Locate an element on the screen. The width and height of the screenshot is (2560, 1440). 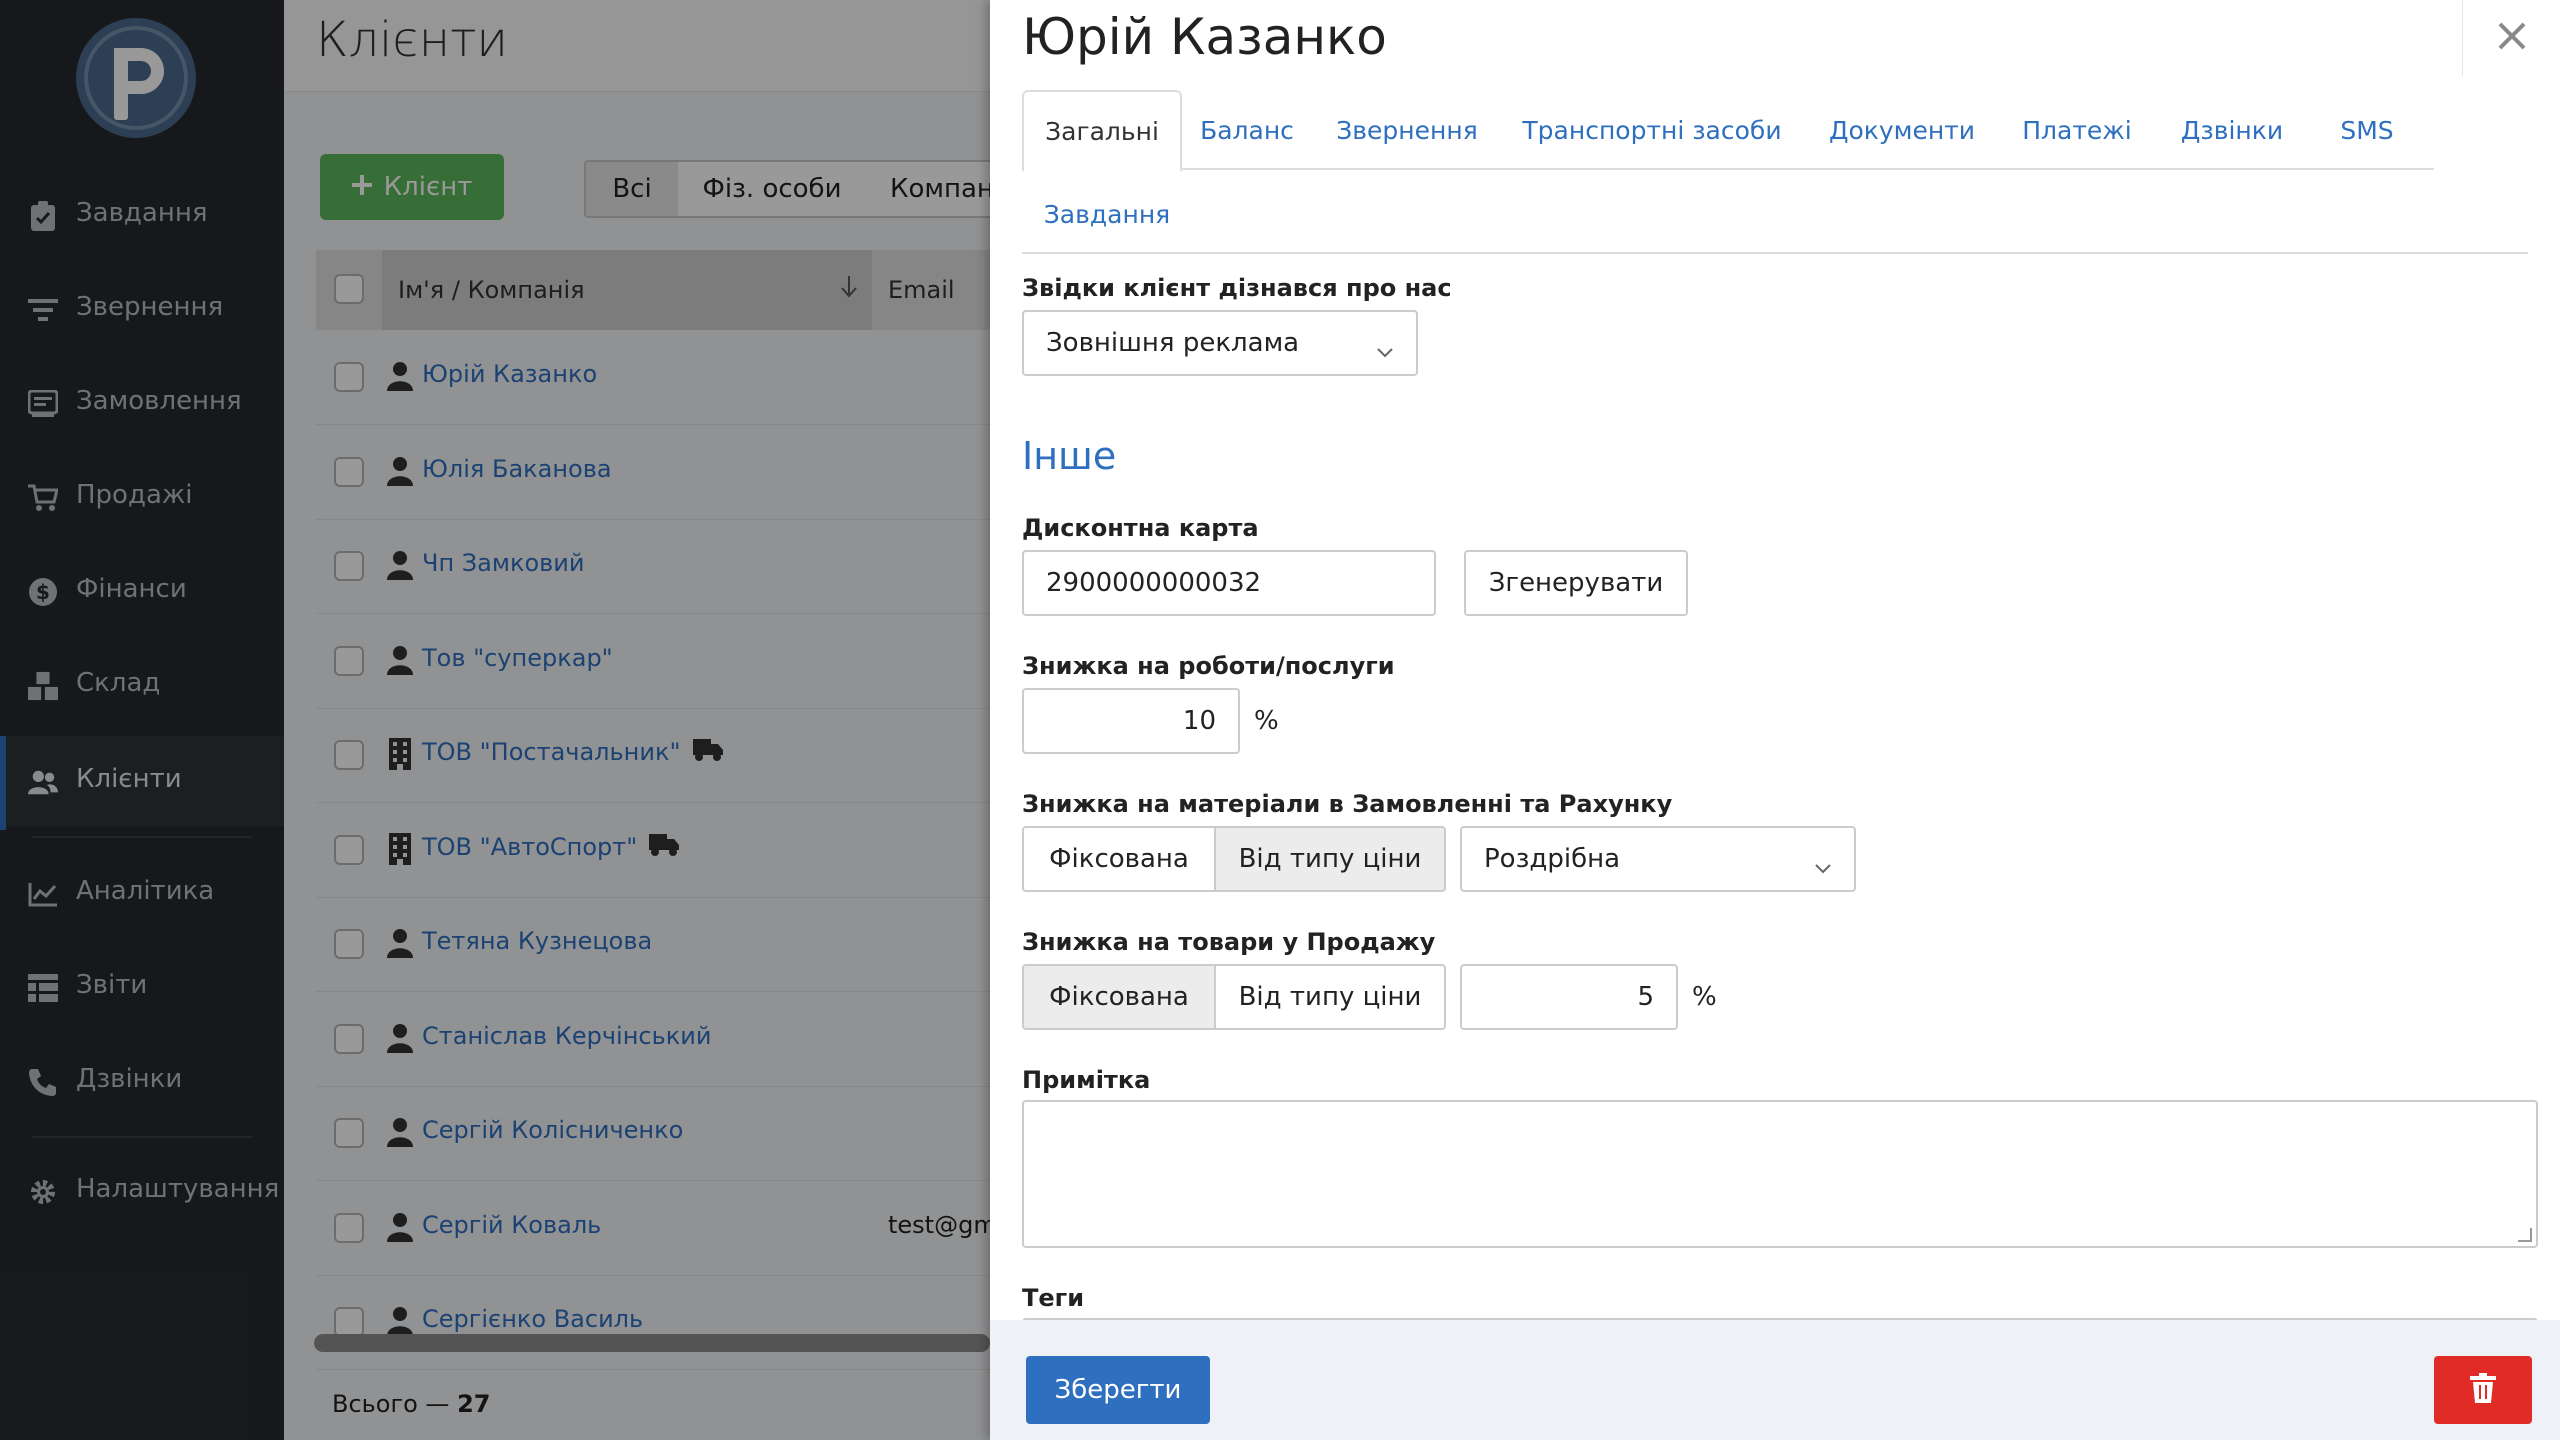
goods-fixed-option: Фіксована is located at coordinates (1119, 997).